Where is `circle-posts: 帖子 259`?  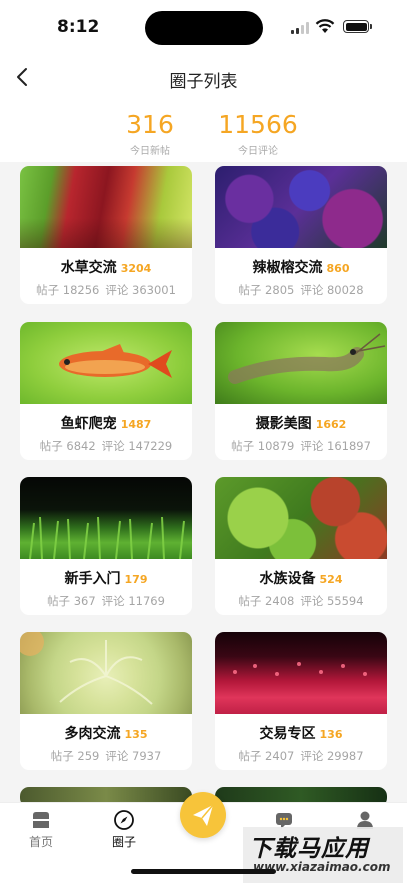
circle-posts: 帖子 259 is located at coordinates (75, 756).